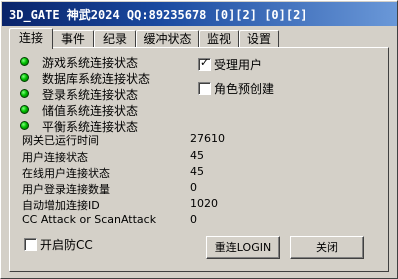 The width and height of the screenshot is (398, 279). I want to click on tab-label: 监视, so click(218, 39).